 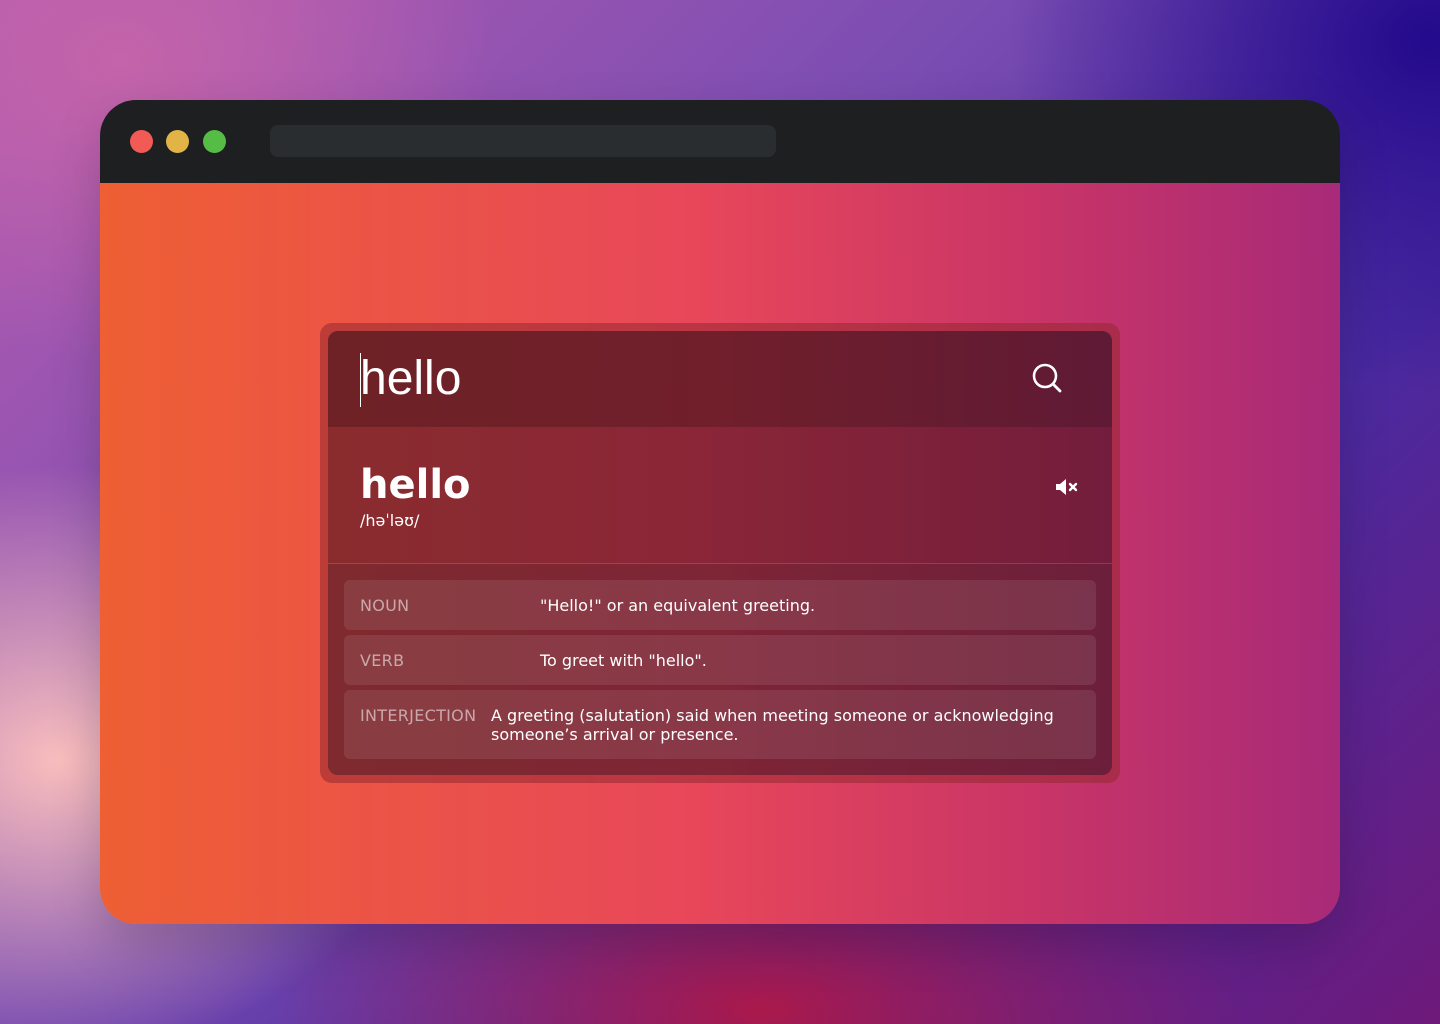 What do you see at coordinates (382, 660) in the screenshot?
I see `part-of-speech-label: VERB` at bounding box center [382, 660].